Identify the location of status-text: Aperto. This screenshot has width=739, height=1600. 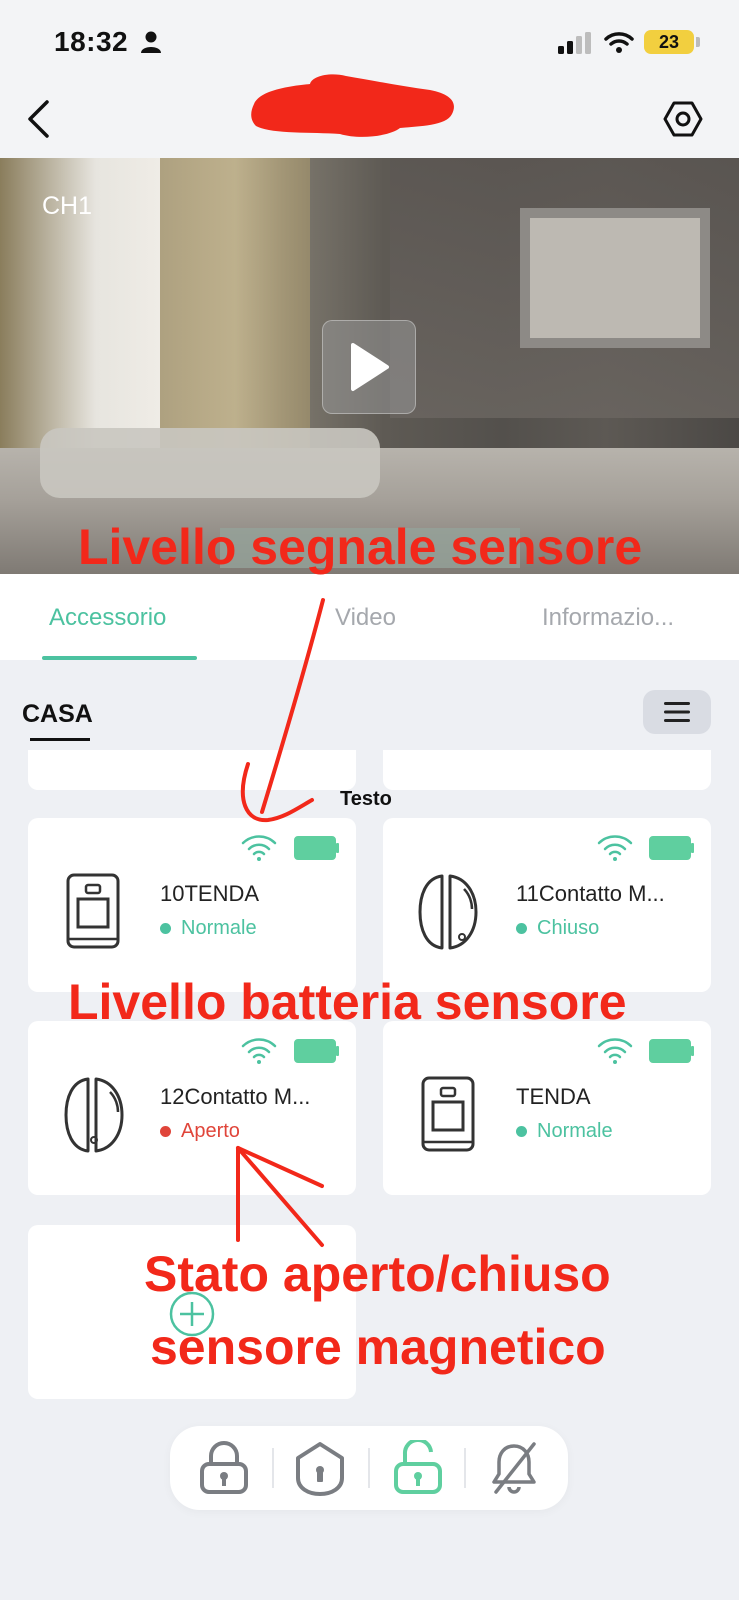
(210, 1131).